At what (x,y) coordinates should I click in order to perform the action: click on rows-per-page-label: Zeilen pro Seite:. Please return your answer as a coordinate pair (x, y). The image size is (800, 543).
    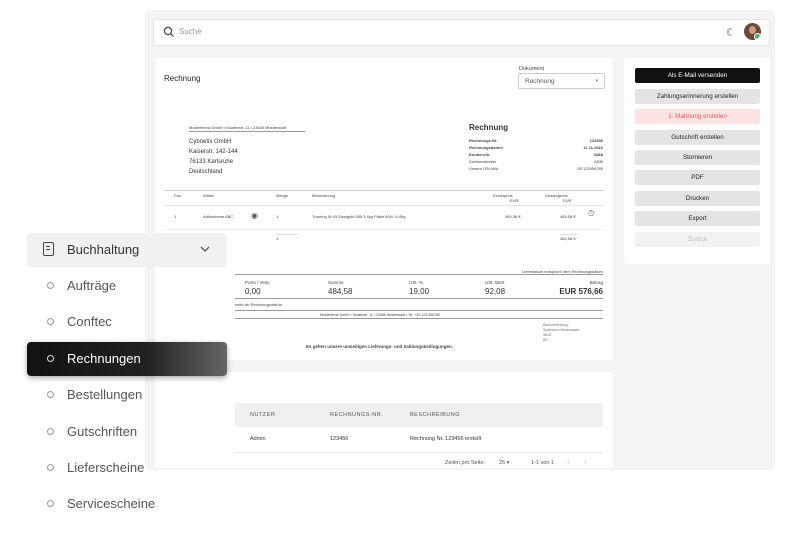
    Looking at the image, I should click on (465, 463).